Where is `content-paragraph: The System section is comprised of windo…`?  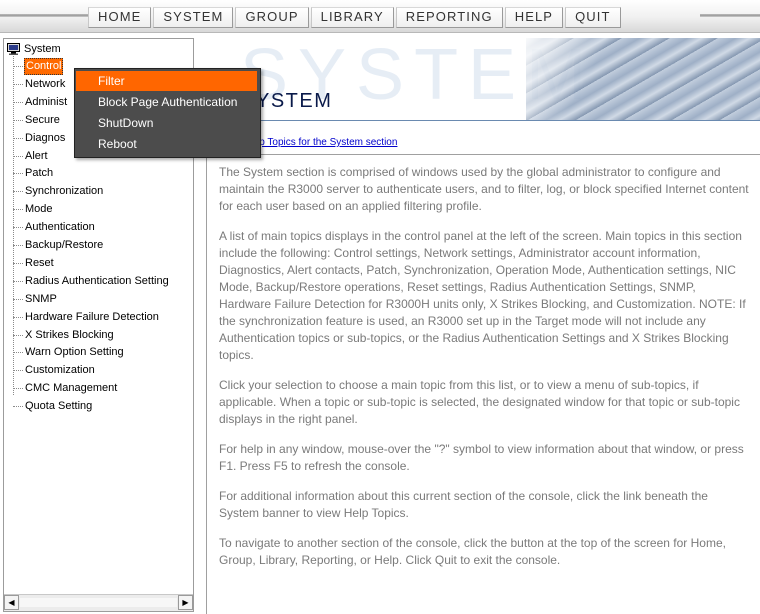
content-paragraph: The System section is comprised of windo… is located at coordinates (484, 189).